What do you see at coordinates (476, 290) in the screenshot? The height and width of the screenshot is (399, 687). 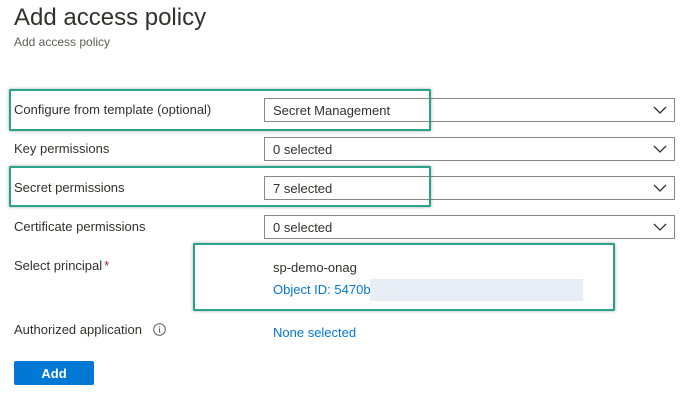 I see `redaction-block` at bounding box center [476, 290].